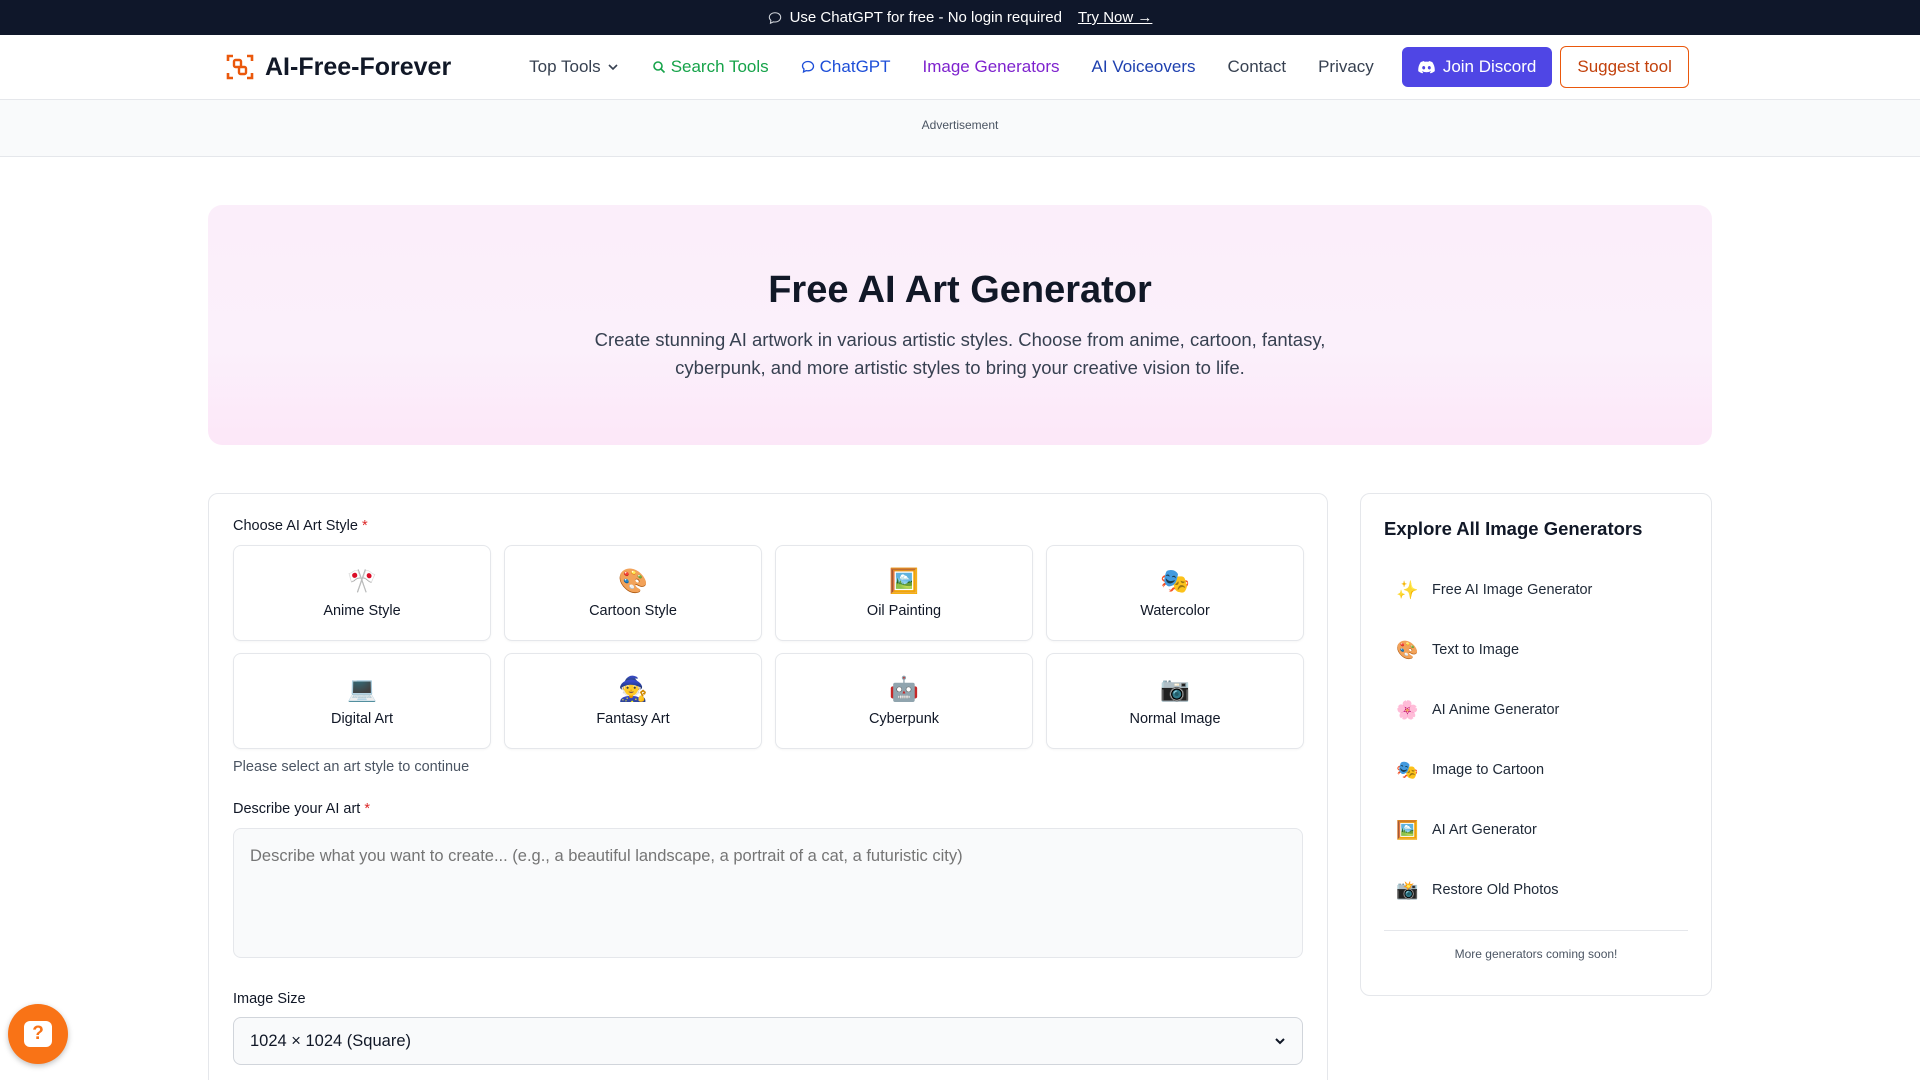 Image resolution: width=1920 pixels, height=1080 pixels. I want to click on nav-chatgpt: ChatGPT, so click(846, 67).